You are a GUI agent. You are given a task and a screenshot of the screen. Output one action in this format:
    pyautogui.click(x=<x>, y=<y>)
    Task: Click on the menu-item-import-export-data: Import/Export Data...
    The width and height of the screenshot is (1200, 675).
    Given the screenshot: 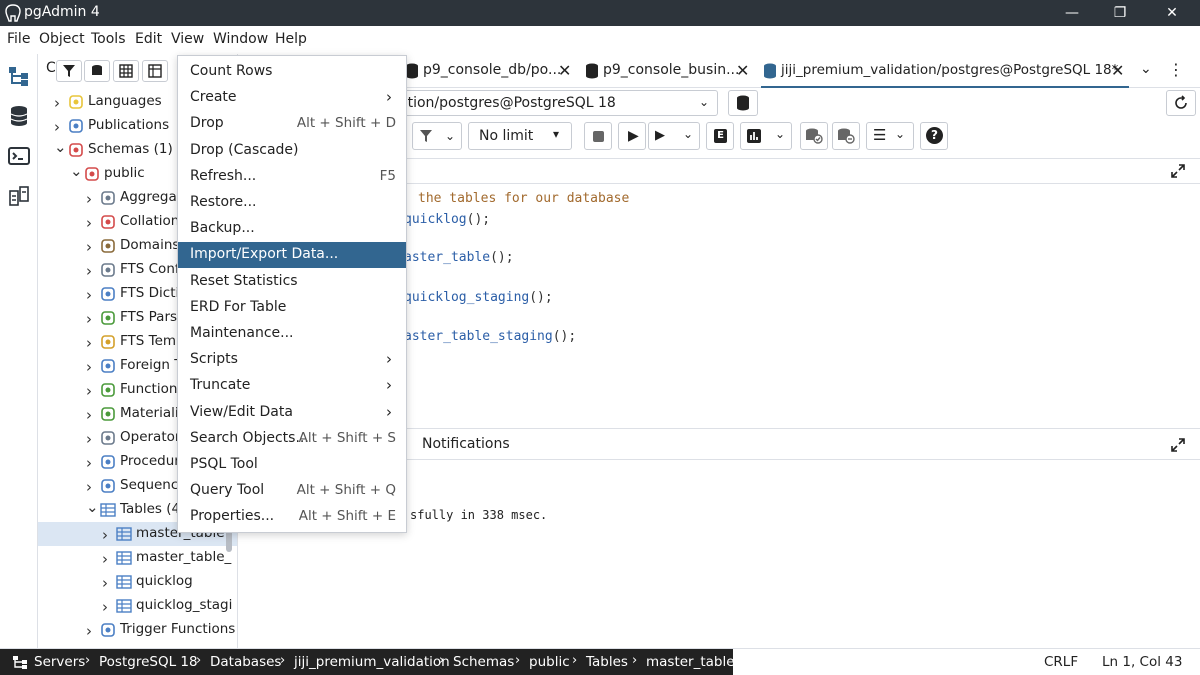 What is the action you would take?
    pyautogui.click(x=292, y=255)
    